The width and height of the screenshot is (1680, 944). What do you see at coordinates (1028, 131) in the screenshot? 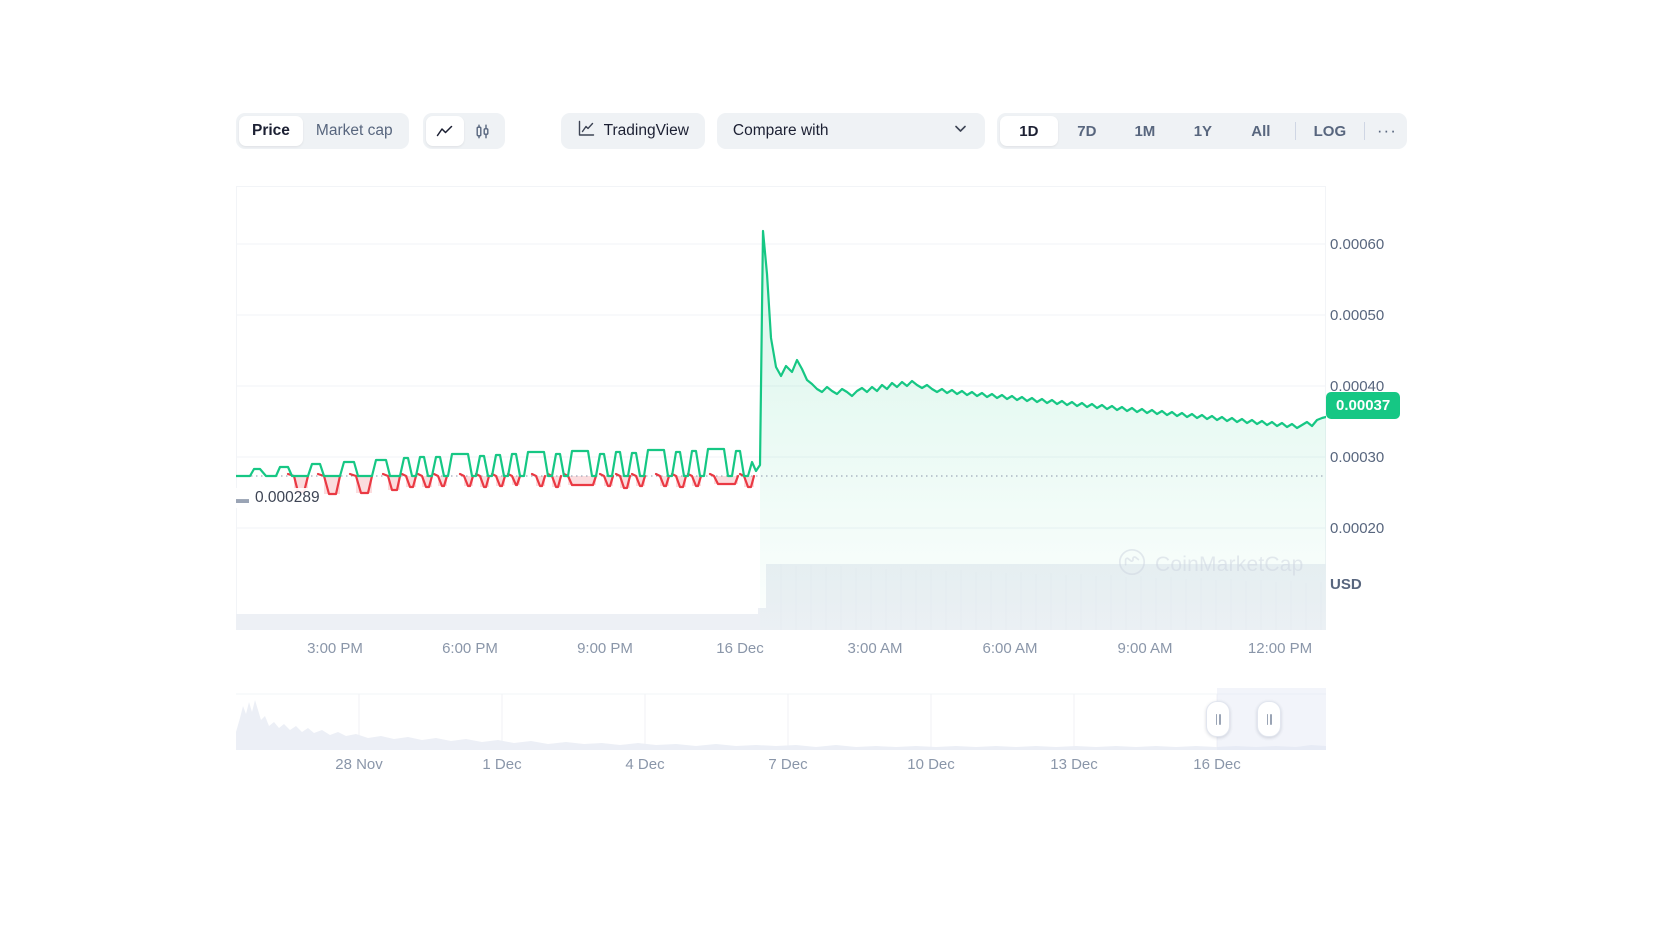
I see `range-1d: 1D` at bounding box center [1028, 131].